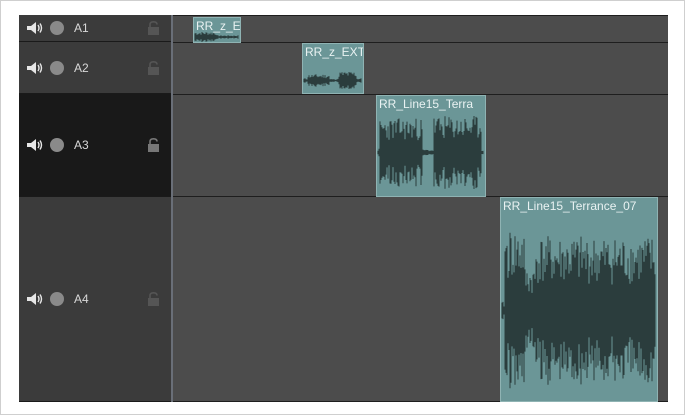 The width and height of the screenshot is (685, 415). I want to click on track-label: A3, so click(81, 145).